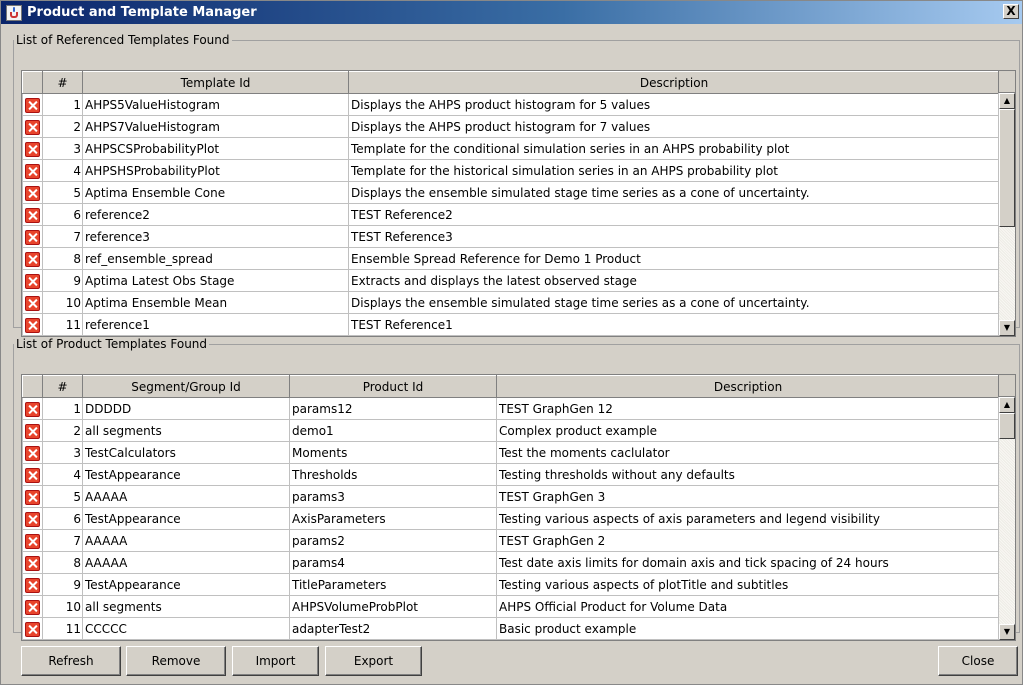  I want to click on row-number-cell: 9, so click(62, 280).